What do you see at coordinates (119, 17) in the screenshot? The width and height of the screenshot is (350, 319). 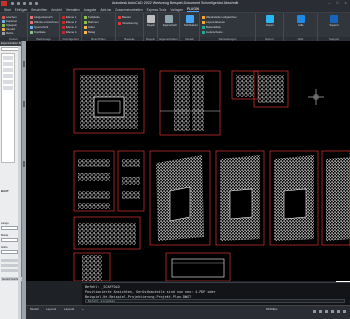 I see `component-icon` at bounding box center [119, 17].